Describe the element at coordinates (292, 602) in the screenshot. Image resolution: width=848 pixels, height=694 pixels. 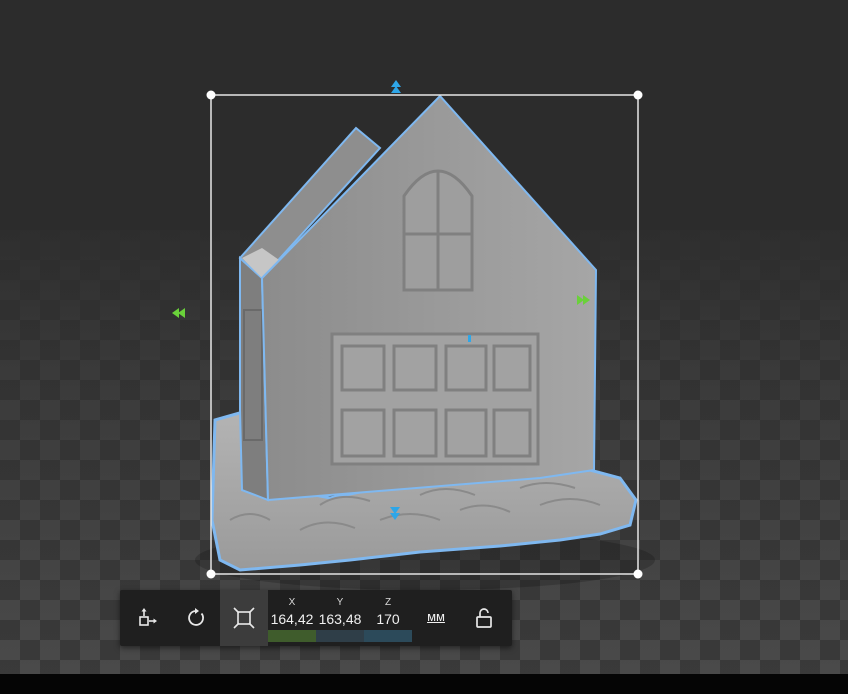
I see `x-axis-label: X` at that location.